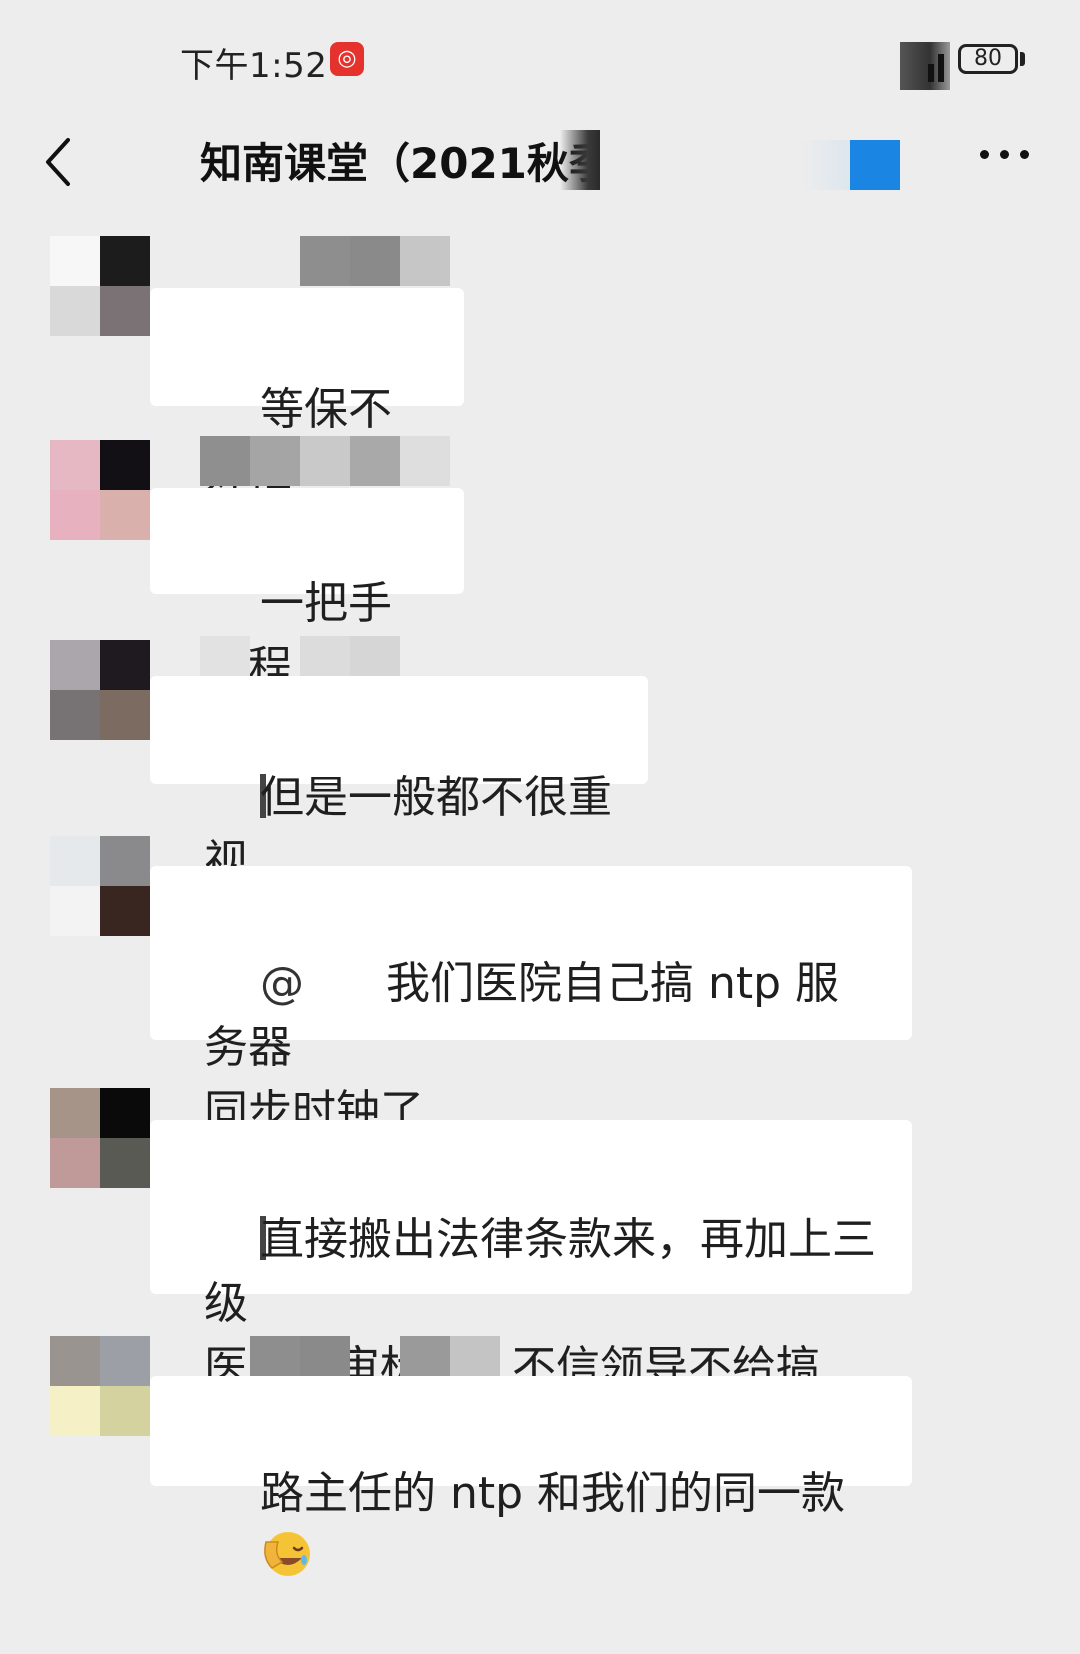  What do you see at coordinates (347, 59) in the screenshot?
I see `netease-music-icon: ◎` at bounding box center [347, 59].